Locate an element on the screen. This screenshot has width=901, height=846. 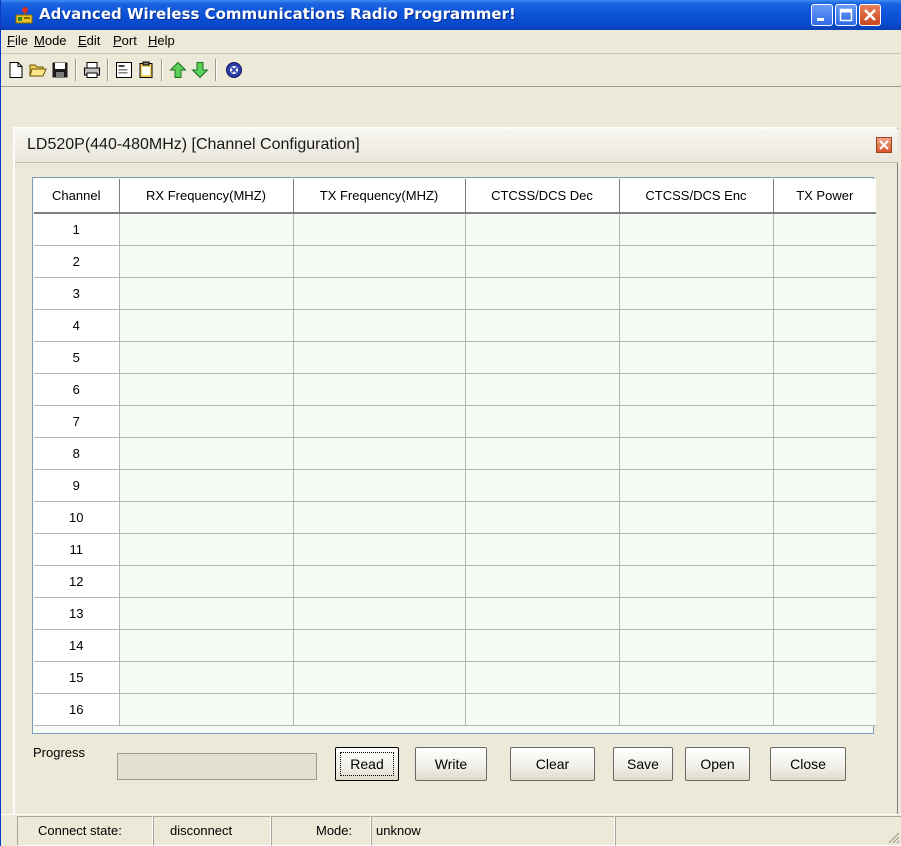
maximize-button is located at coordinates (846, 15).